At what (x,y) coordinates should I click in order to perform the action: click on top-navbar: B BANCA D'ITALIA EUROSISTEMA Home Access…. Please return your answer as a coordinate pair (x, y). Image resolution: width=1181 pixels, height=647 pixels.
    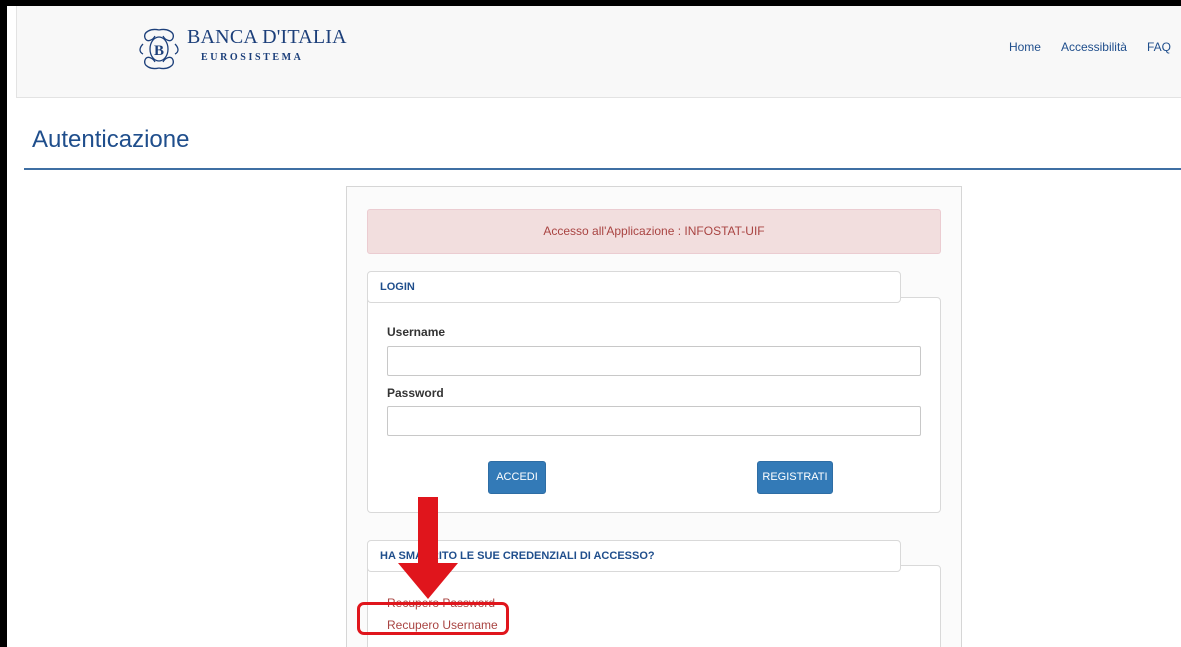
    Looking at the image, I should click on (598, 52).